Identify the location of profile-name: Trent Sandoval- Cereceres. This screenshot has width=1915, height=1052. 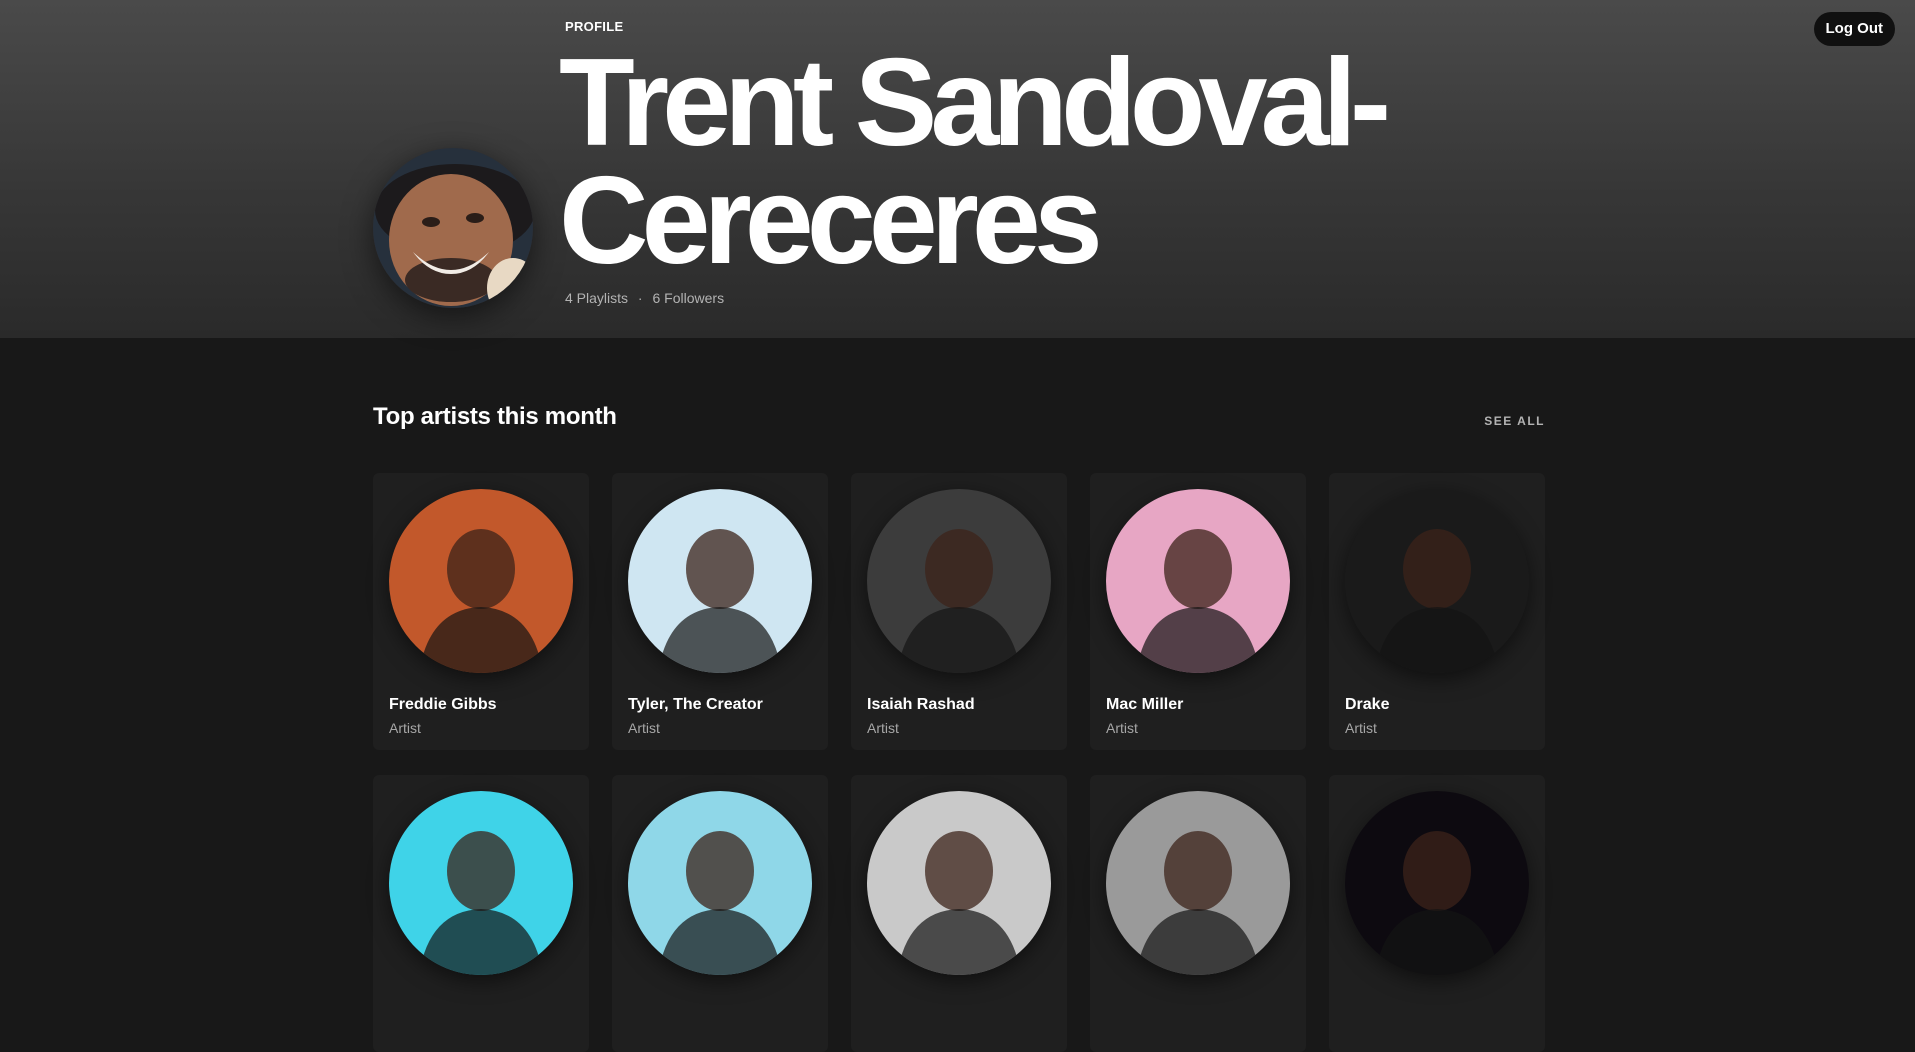
(1029, 162).